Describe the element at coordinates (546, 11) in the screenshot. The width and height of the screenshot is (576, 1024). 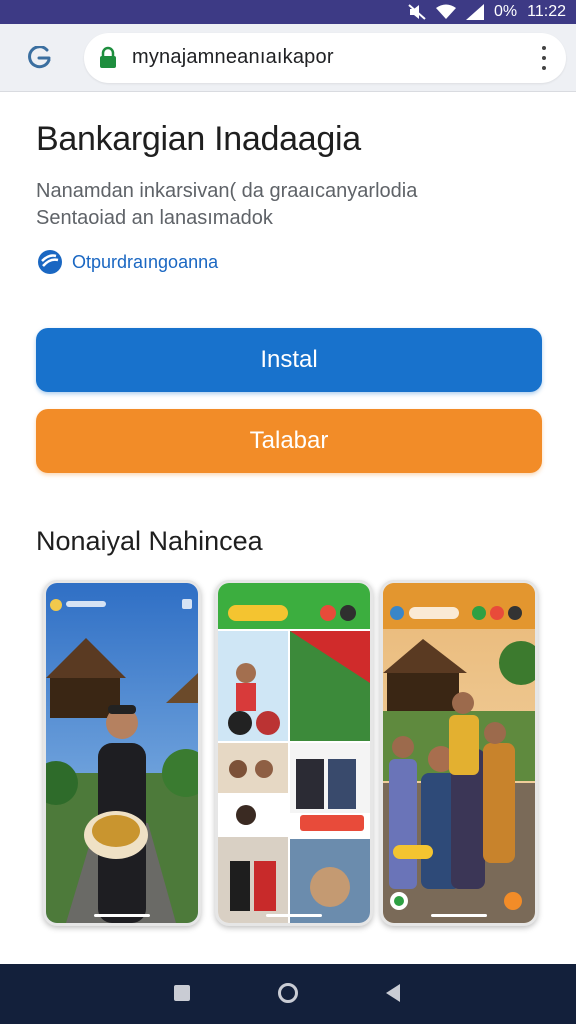
I see `clock: 11:22` at that location.